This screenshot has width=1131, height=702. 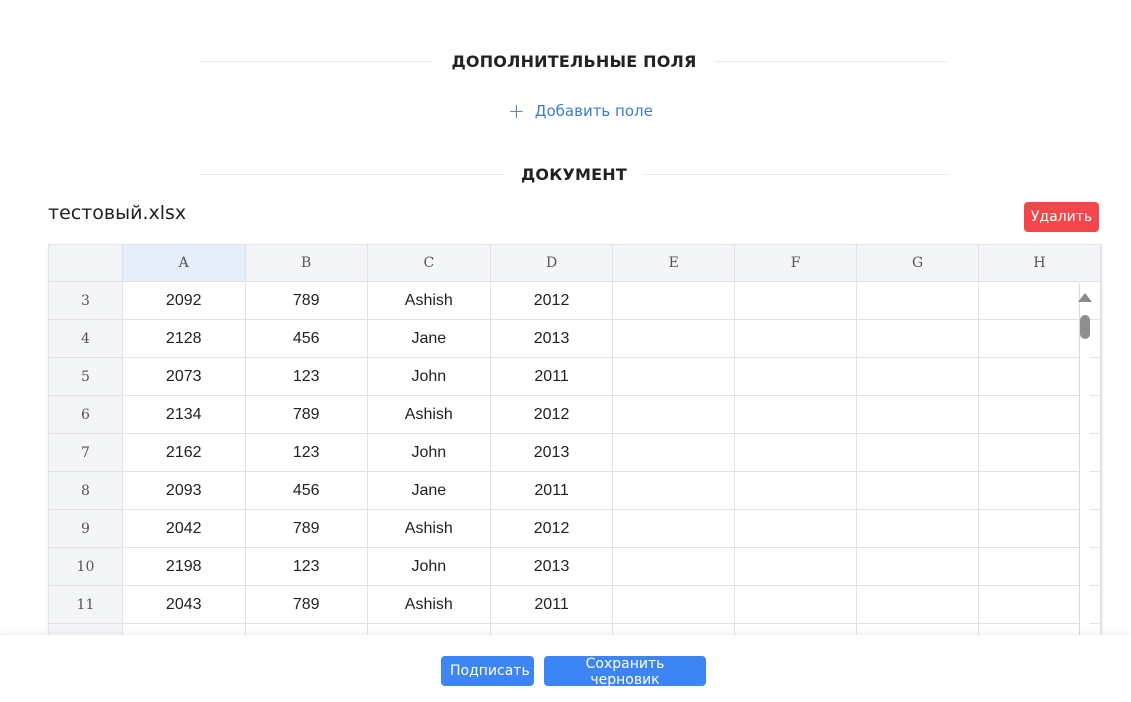 What do you see at coordinates (429, 490) in the screenshot?
I see `cell-c8: Jane` at bounding box center [429, 490].